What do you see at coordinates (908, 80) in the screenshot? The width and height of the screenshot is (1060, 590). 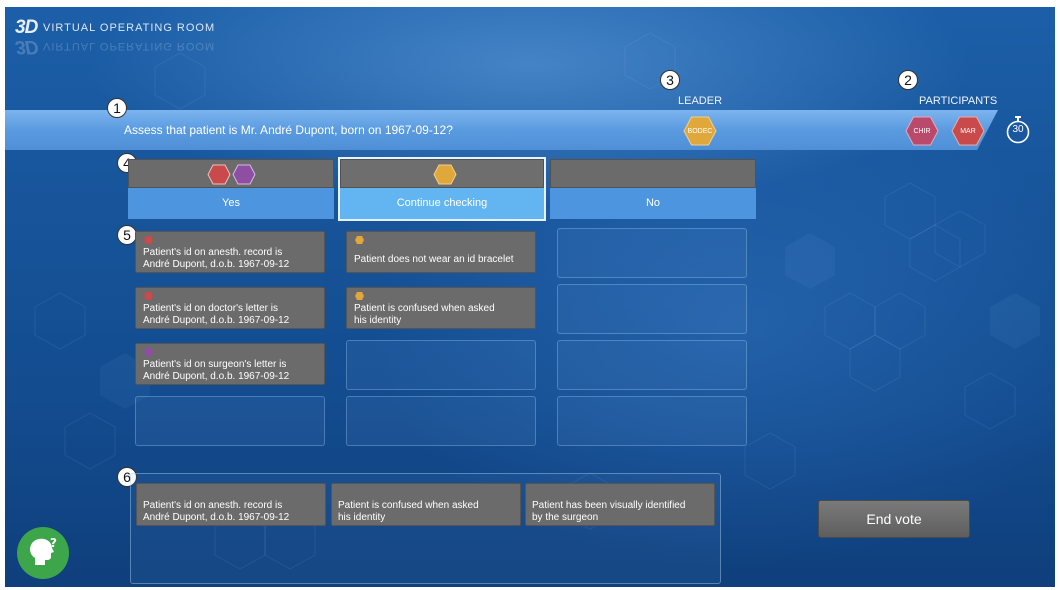 I see `callout-2: 2` at bounding box center [908, 80].